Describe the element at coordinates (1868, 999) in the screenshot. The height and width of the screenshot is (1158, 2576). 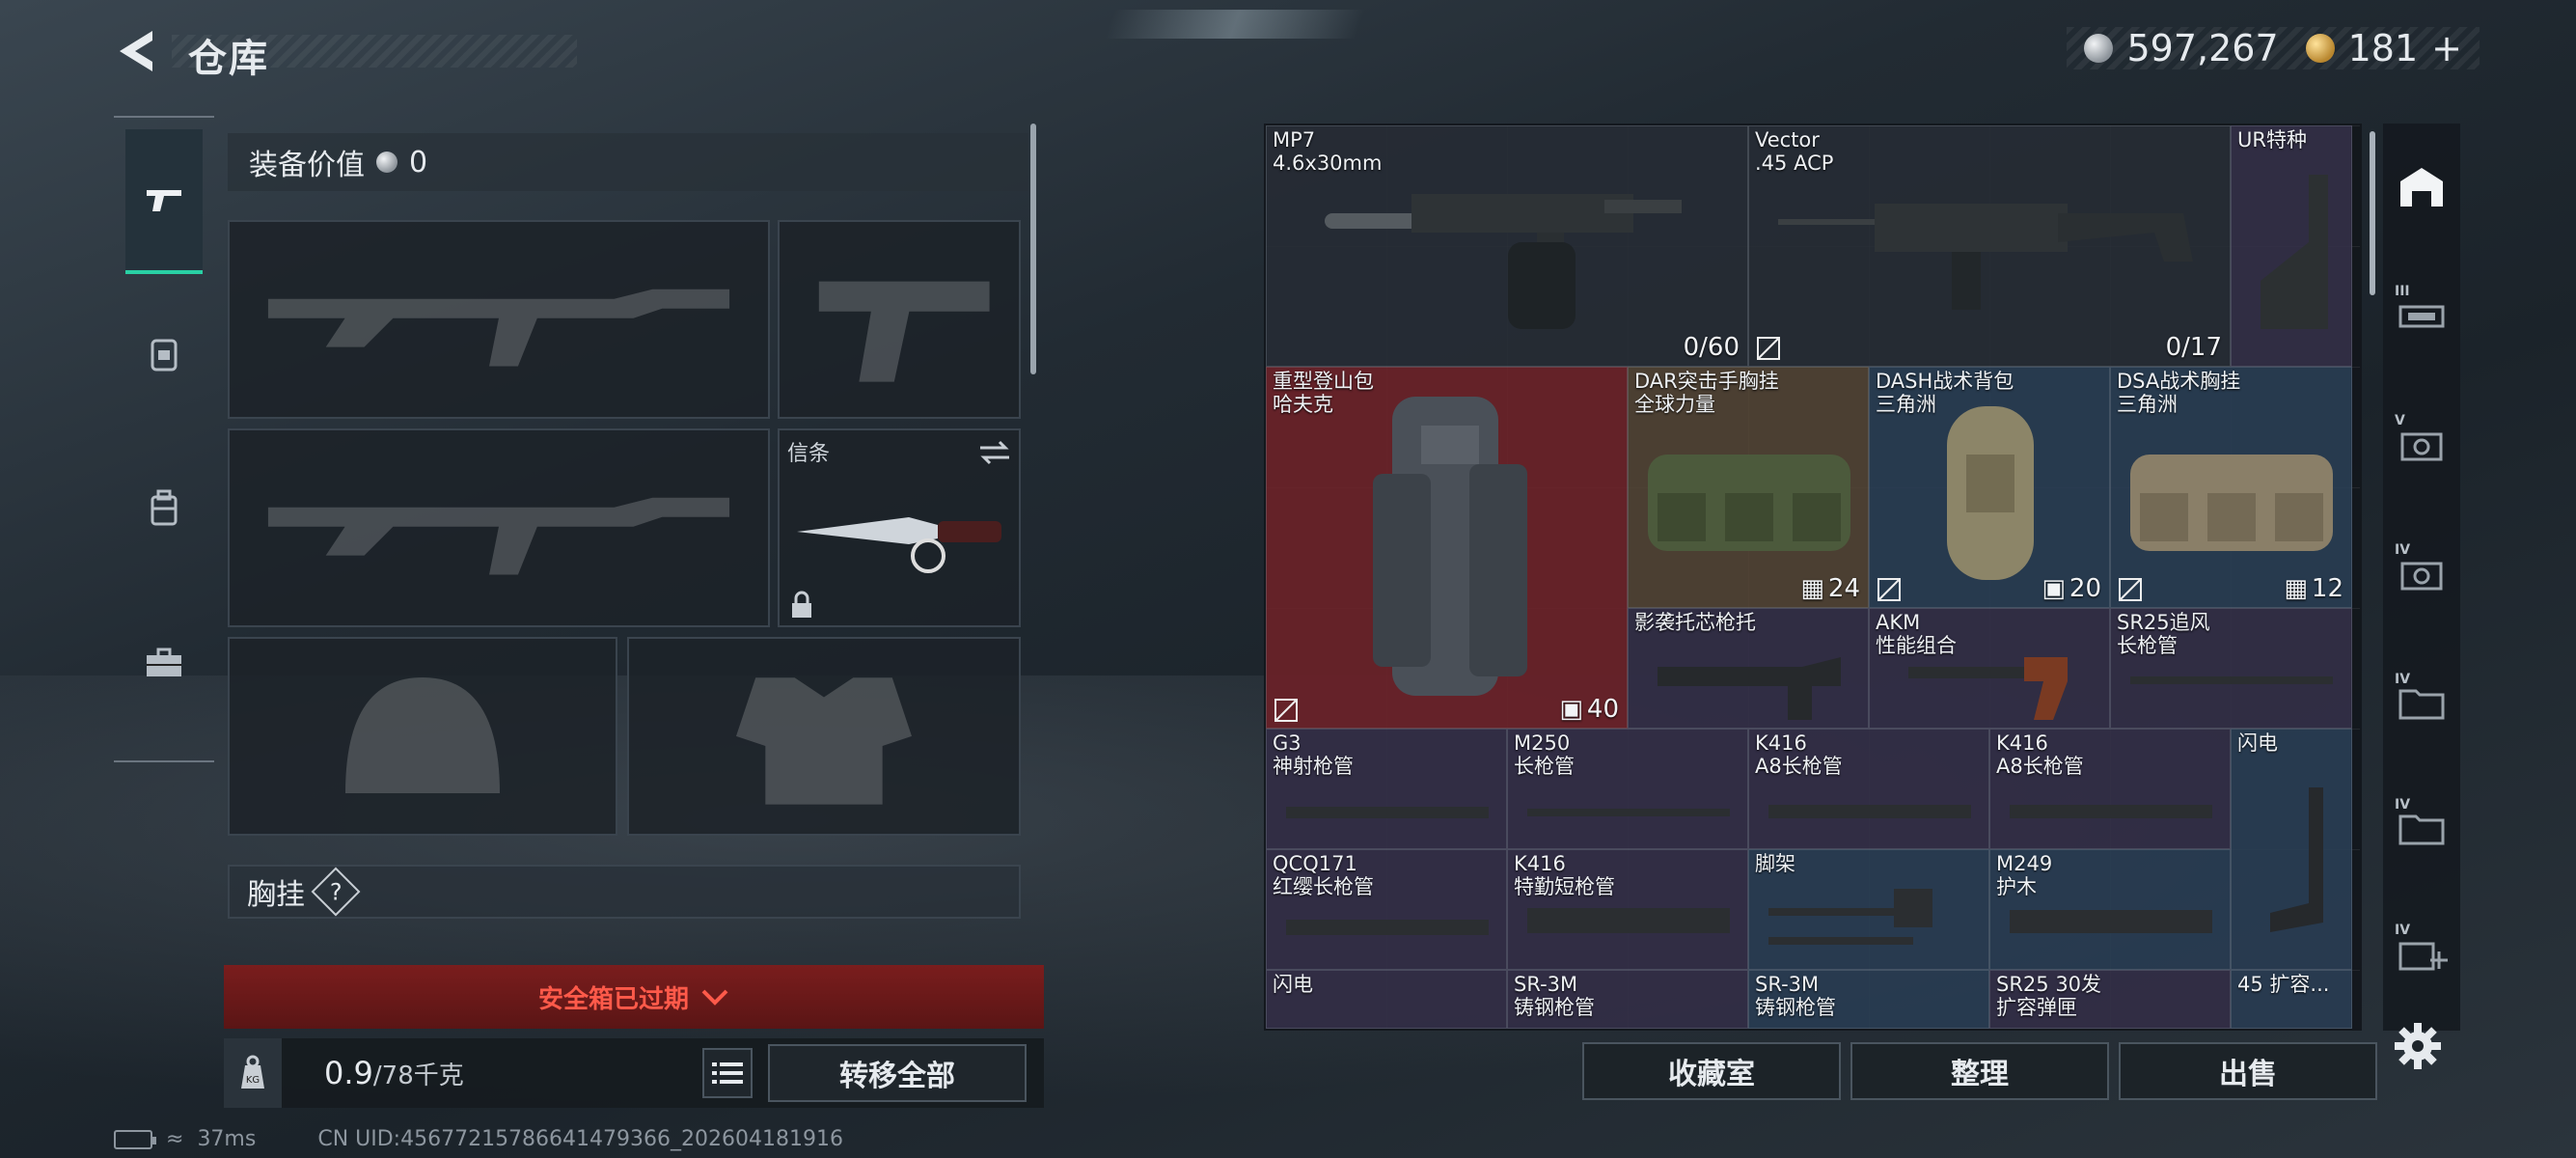
I see `stash-item-sr3m-2: SR-3M 铸钢枪管` at that location.